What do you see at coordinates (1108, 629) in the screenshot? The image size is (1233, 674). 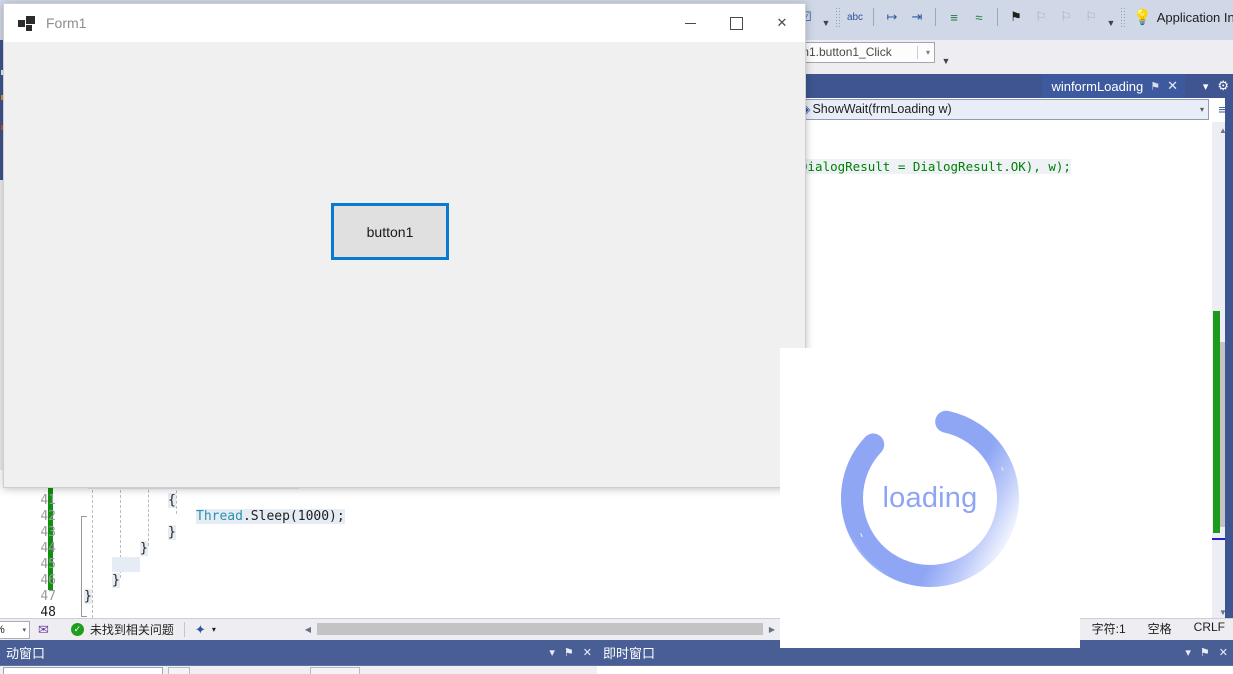 I see `char-position-label: 字符:1` at bounding box center [1108, 629].